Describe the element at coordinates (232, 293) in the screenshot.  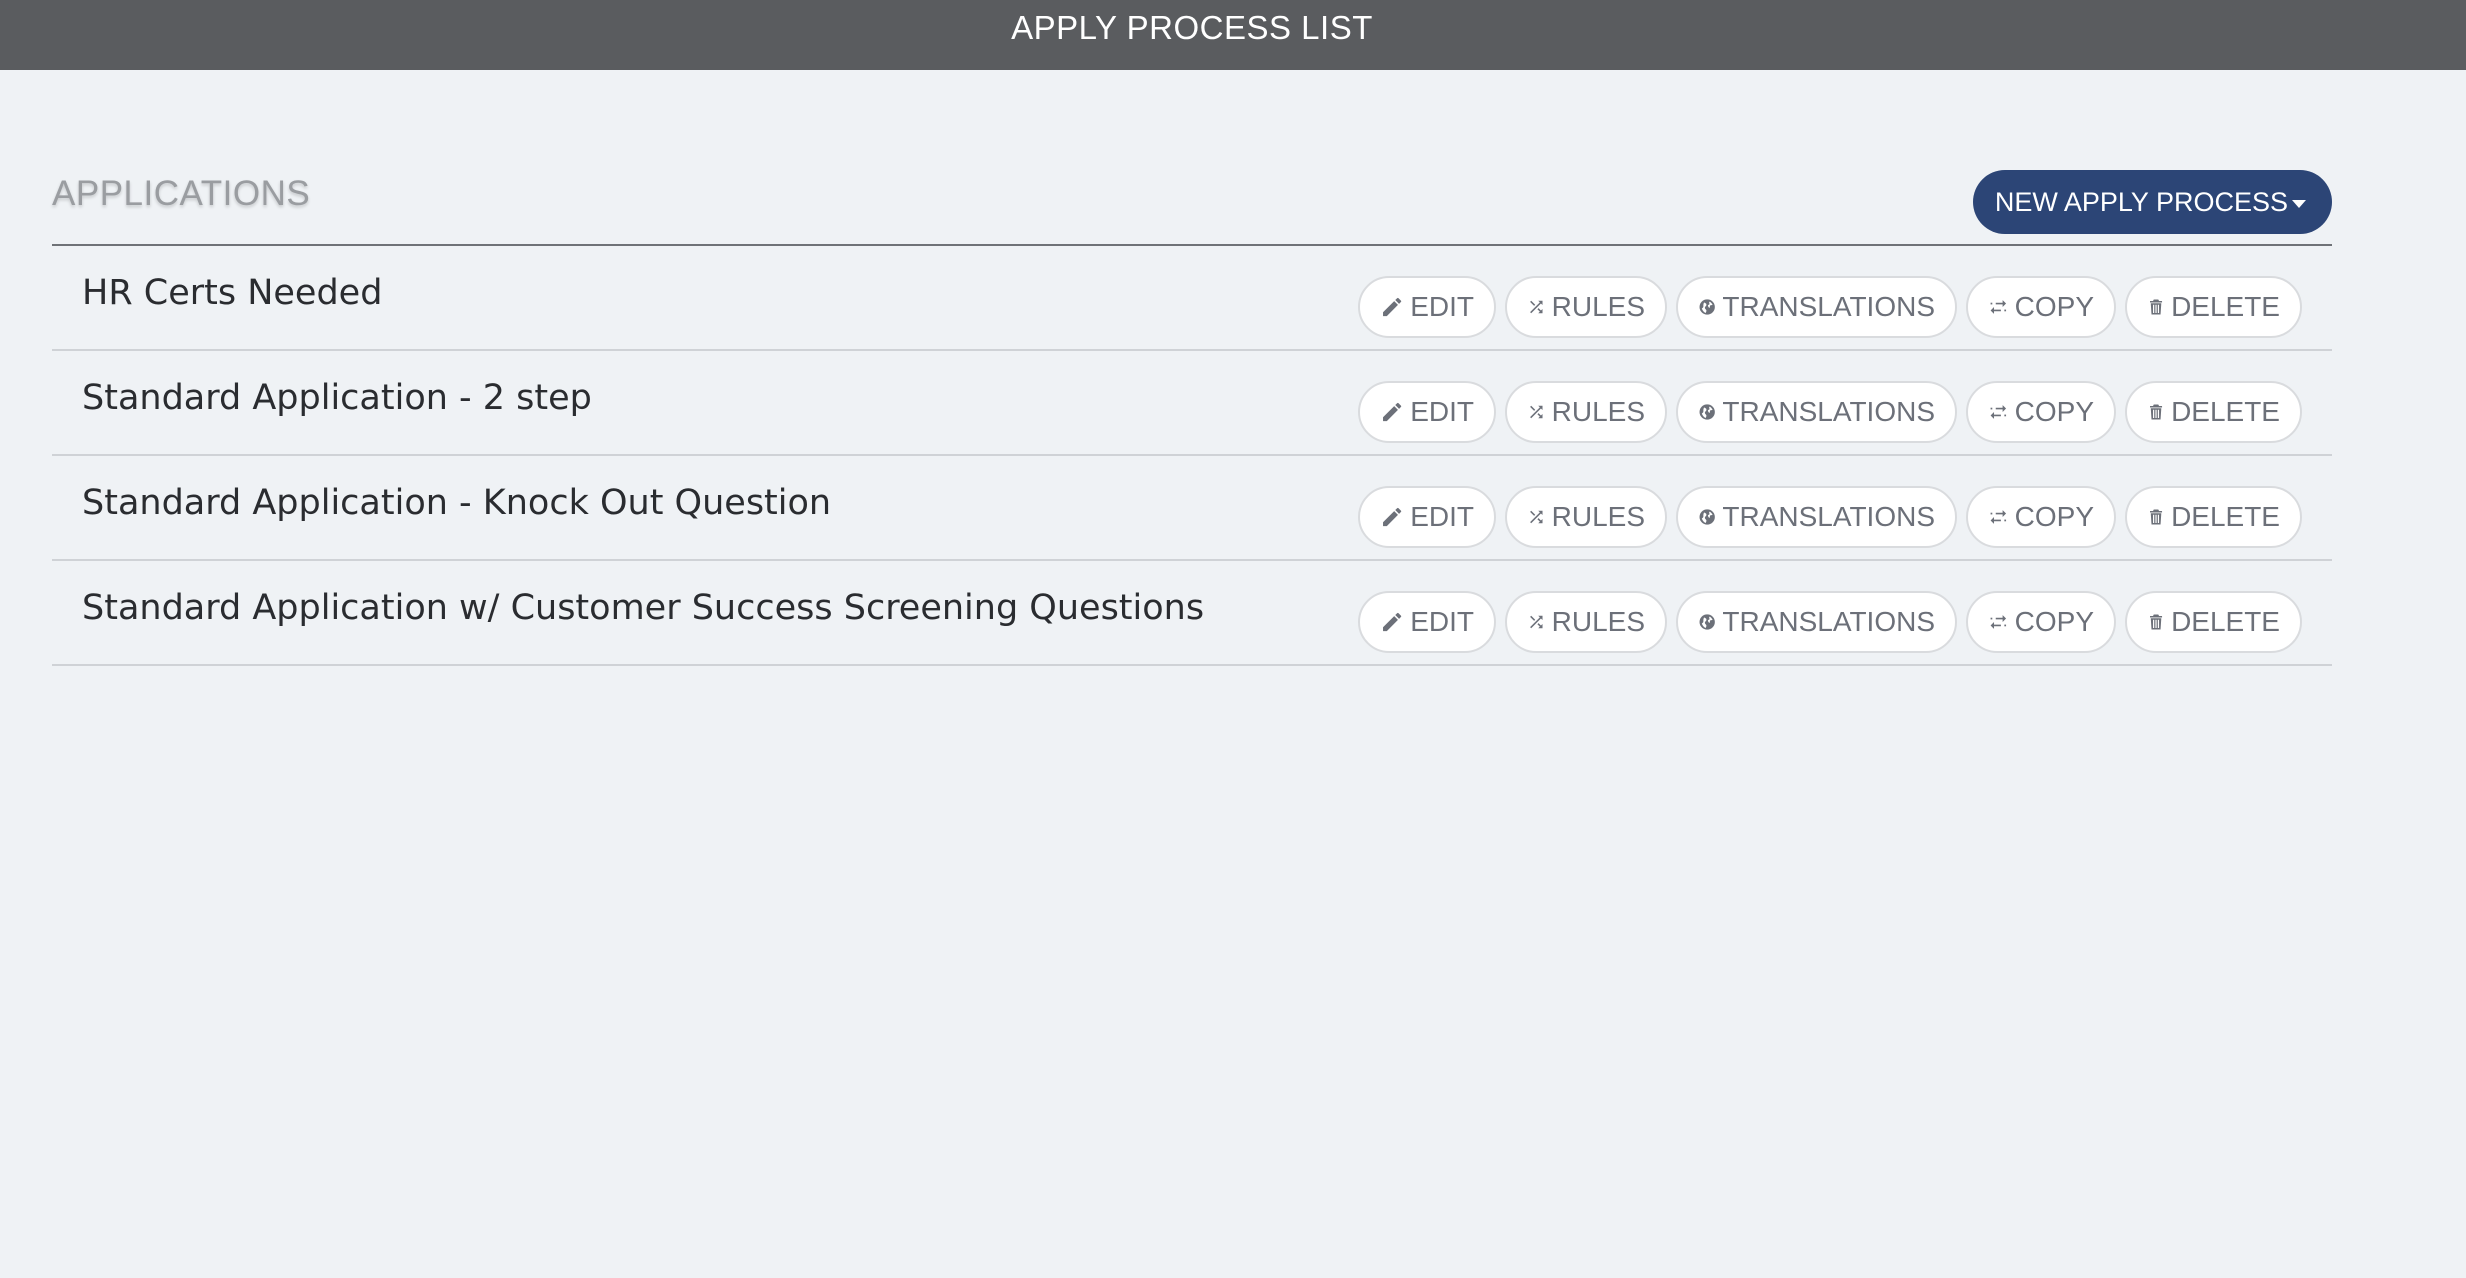
I see `application-name: HR Certs Needed` at that location.